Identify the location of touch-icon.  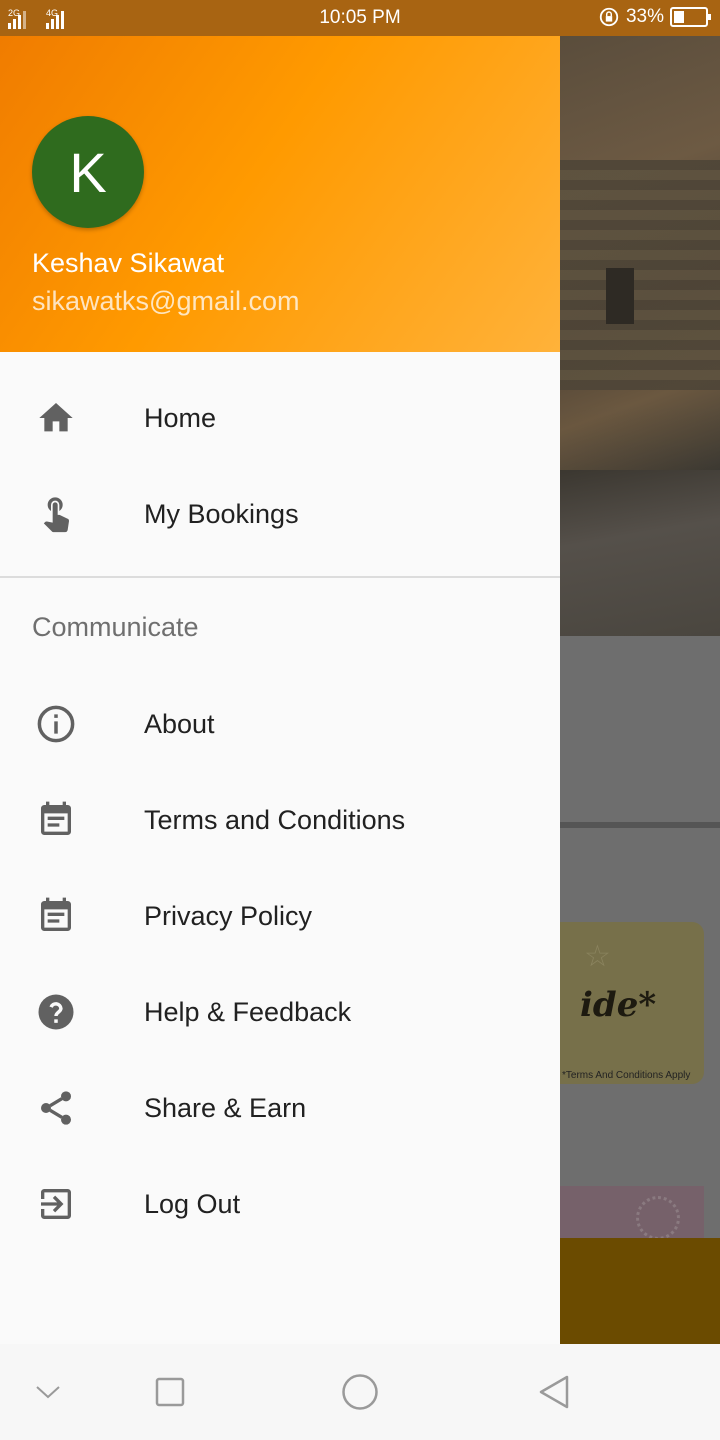
(56, 514).